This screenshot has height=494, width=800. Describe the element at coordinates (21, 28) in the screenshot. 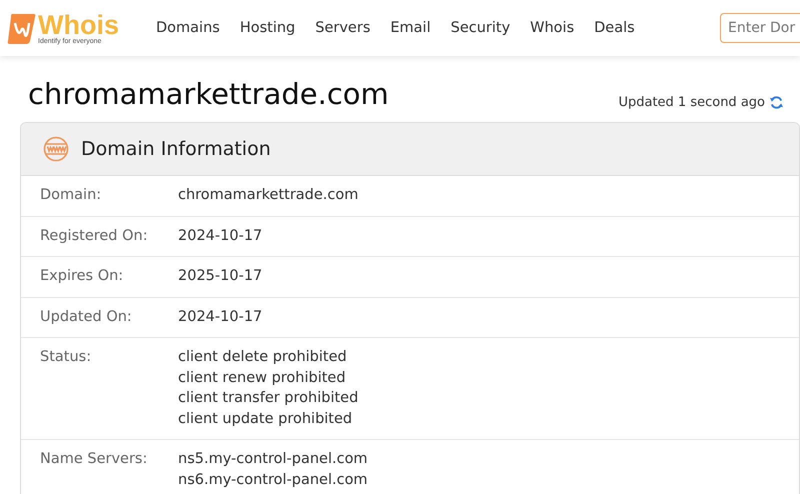

I see `logo-icon` at that location.